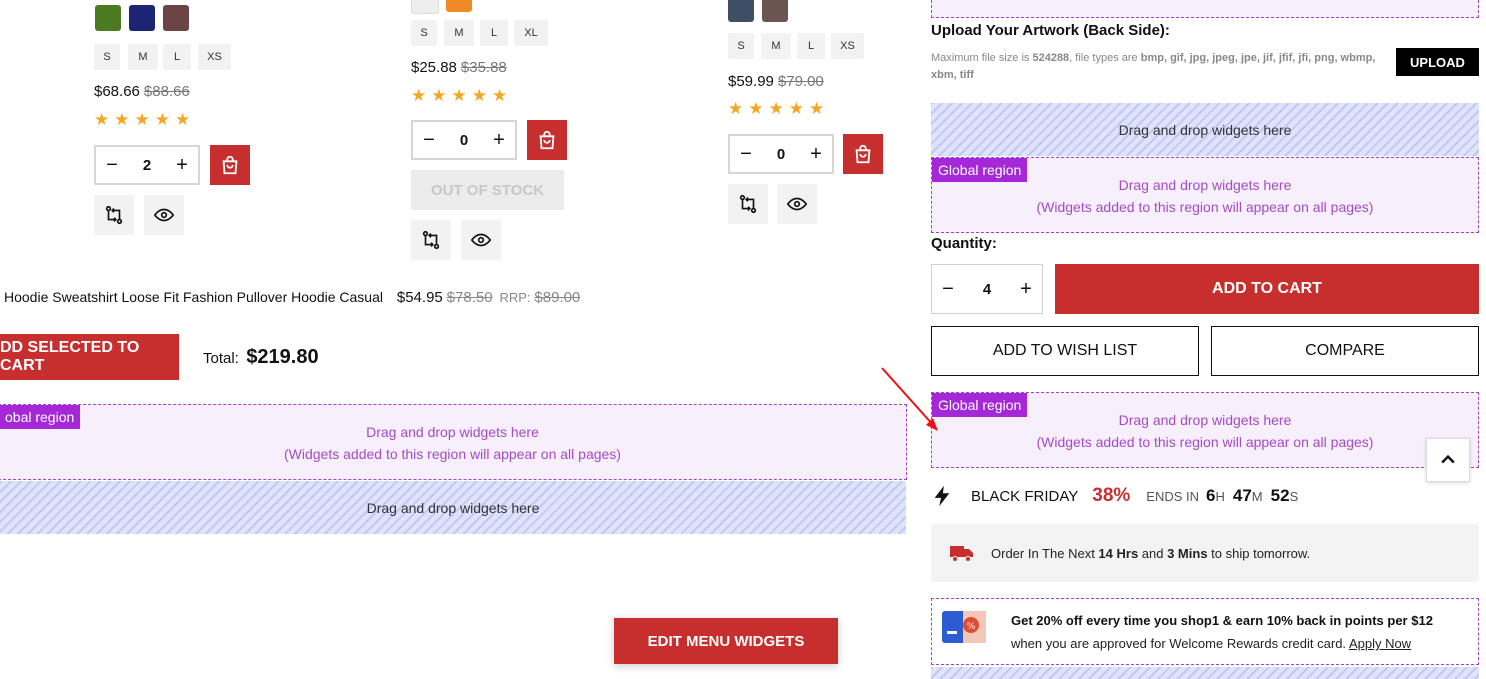 Image resolution: width=1486 pixels, height=679 pixels. What do you see at coordinates (1205, 673) in the screenshot?
I see `widget-drop-zone-bottom` at bounding box center [1205, 673].